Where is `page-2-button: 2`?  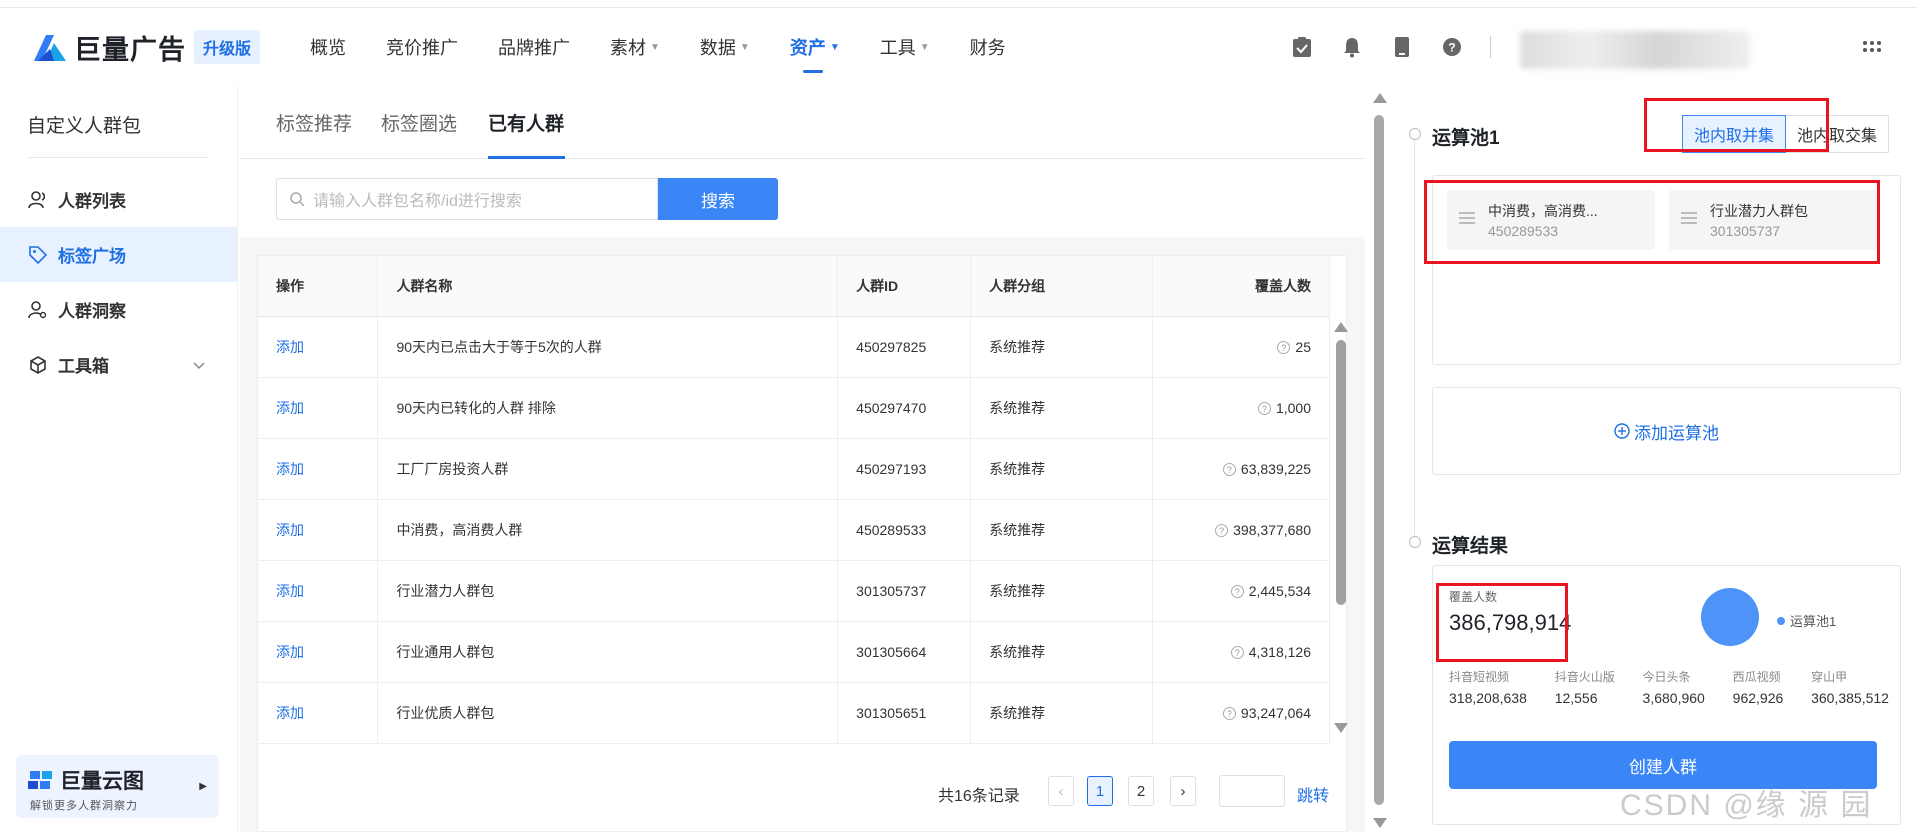
page-2-button: 2 is located at coordinates (1141, 791).